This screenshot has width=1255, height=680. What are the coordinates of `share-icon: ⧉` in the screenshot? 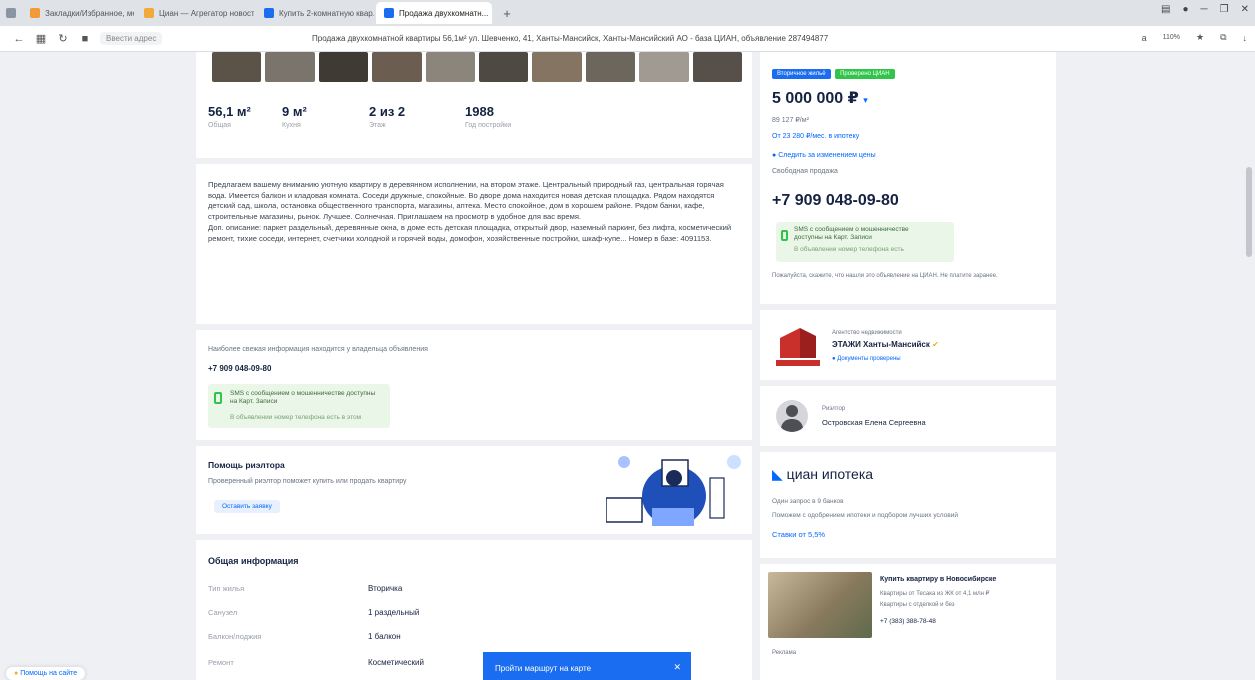 It's located at (1223, 37).